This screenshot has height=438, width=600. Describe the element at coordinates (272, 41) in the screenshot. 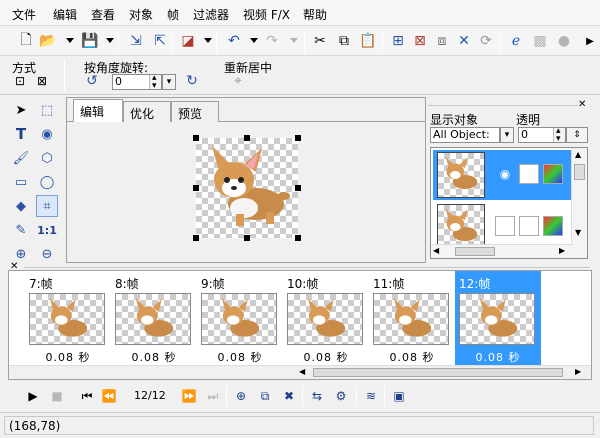

I see `redo-icon: ↷` at that location.